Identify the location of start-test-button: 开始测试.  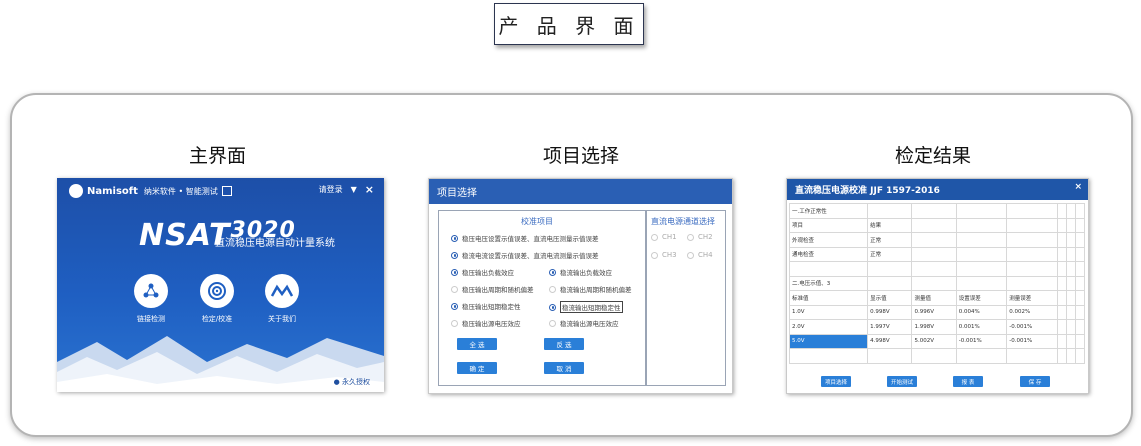
(902, 381).